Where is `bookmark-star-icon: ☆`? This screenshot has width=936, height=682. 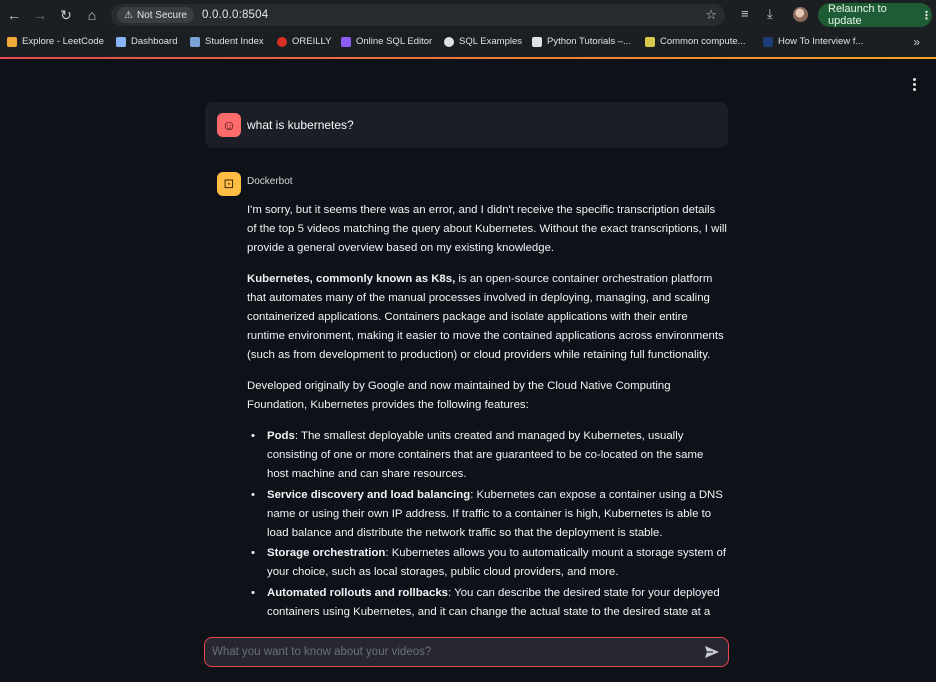
bookmark-star-icon: ☆ is located at coordinates (711, 15).